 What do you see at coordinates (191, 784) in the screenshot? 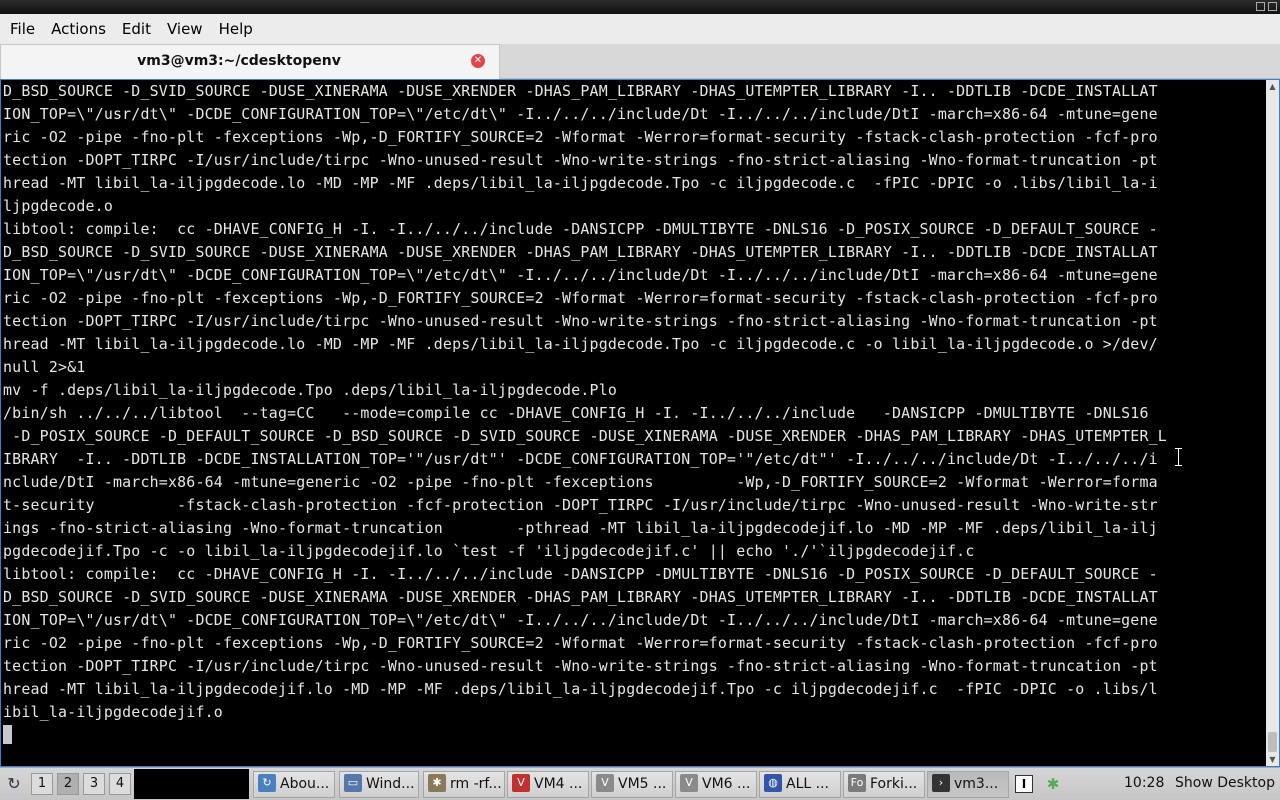
I see `workspace-preview` at bounding box center [191, 784].